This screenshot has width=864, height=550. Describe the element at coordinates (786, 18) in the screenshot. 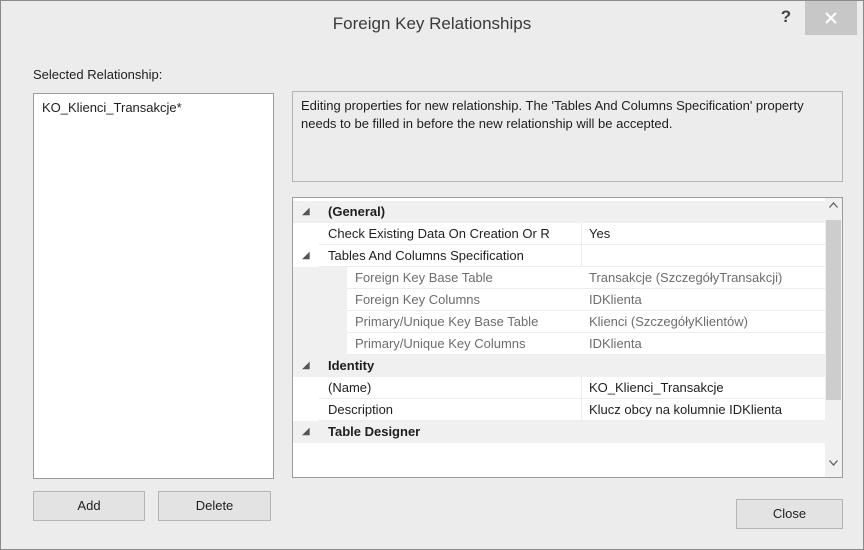

I see `help-button: ?` at that location.